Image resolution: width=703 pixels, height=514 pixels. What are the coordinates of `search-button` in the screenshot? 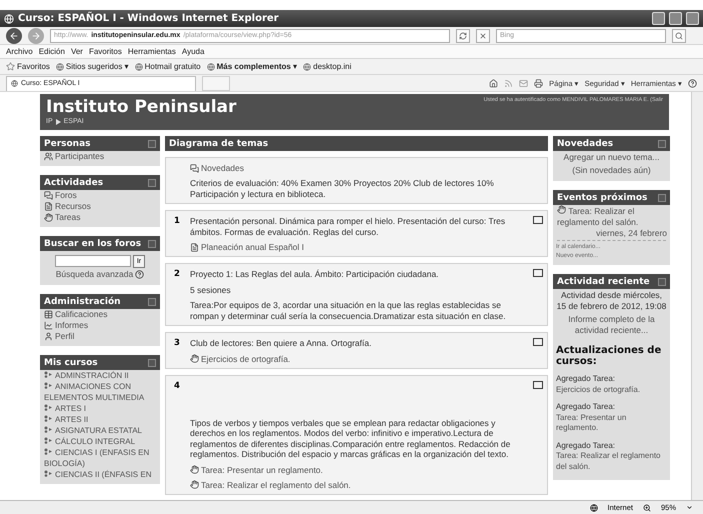 It's located at (679, 35).